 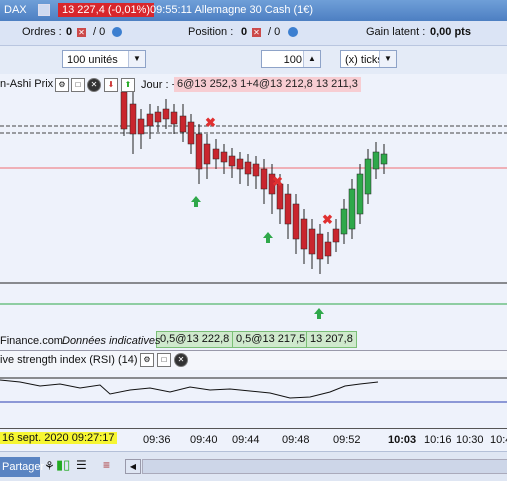 I want to click on share-button: Partager, so click(x=22, y=467).